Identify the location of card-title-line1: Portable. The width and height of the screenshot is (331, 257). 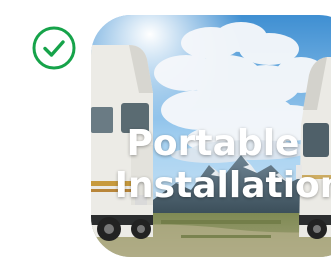
(213, 143).